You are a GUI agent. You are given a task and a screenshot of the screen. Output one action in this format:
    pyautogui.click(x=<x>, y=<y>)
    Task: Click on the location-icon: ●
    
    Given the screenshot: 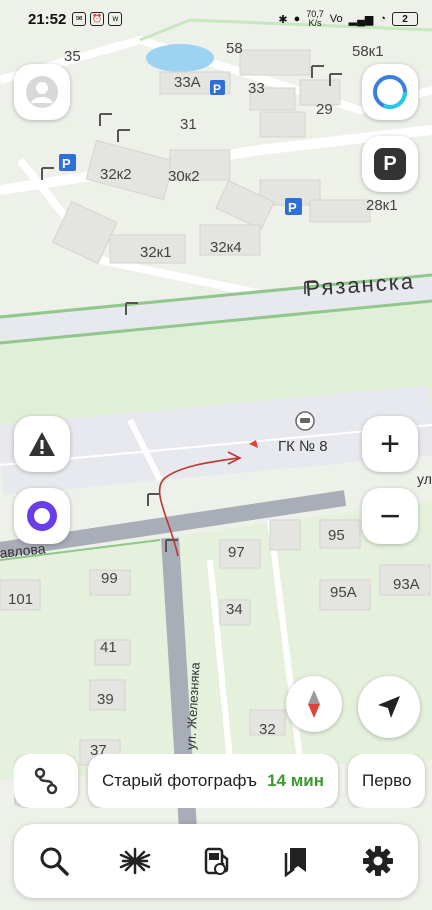 What is the action you would take?
    pyautogui.click(x=297, y=19)
    